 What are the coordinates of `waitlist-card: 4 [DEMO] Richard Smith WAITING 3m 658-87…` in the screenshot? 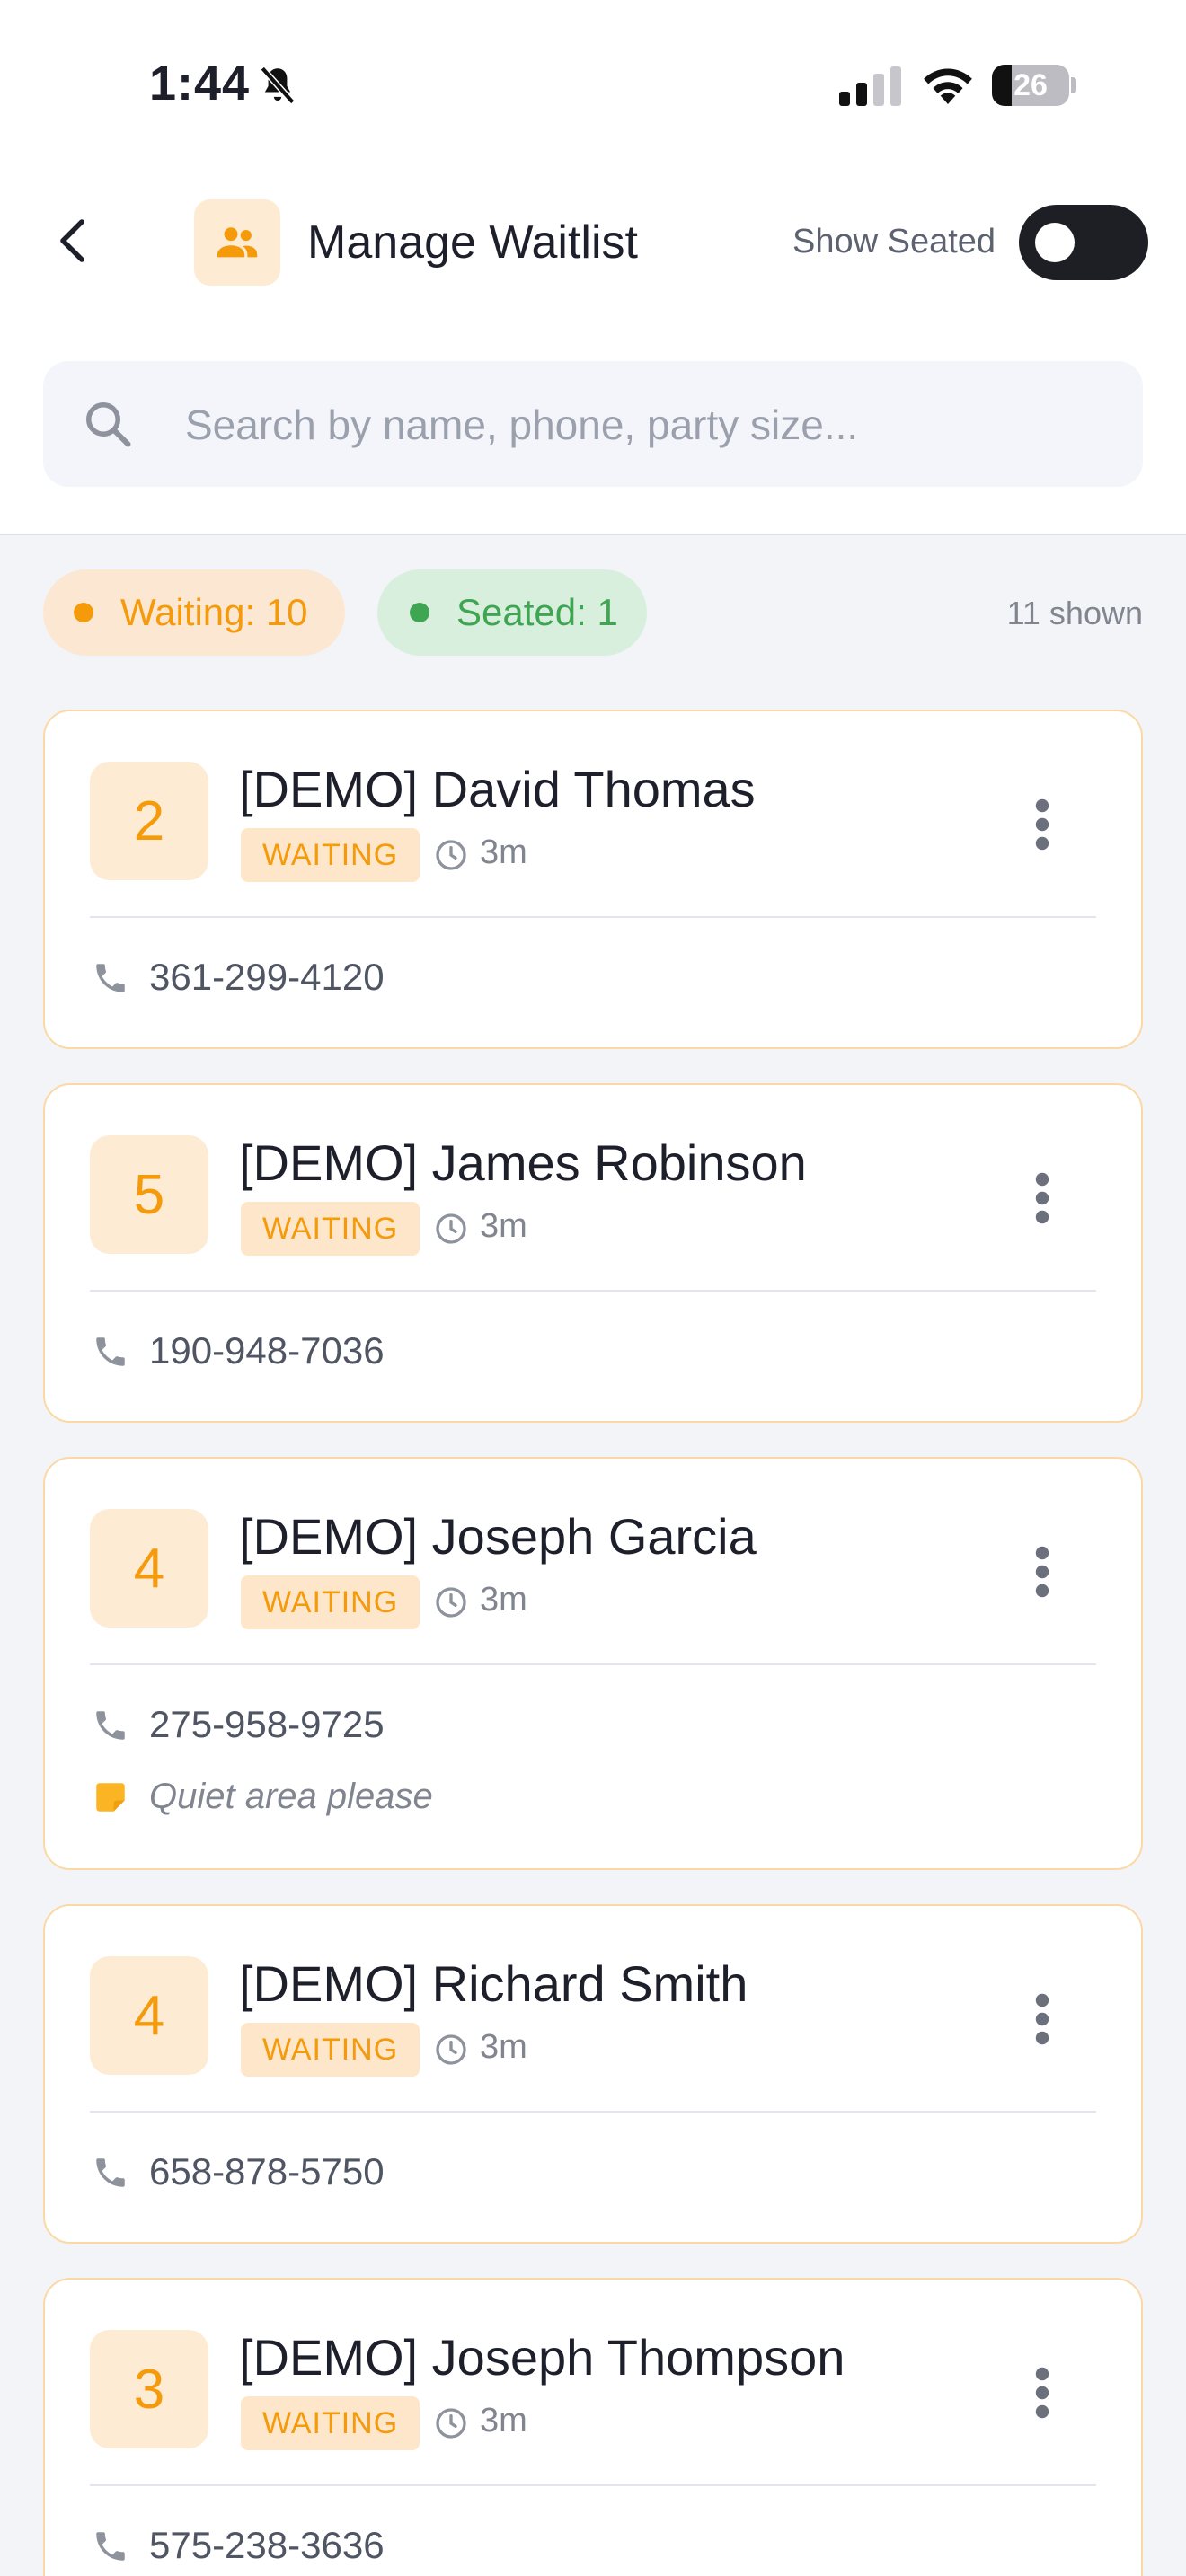 It's located at (593, 2074).